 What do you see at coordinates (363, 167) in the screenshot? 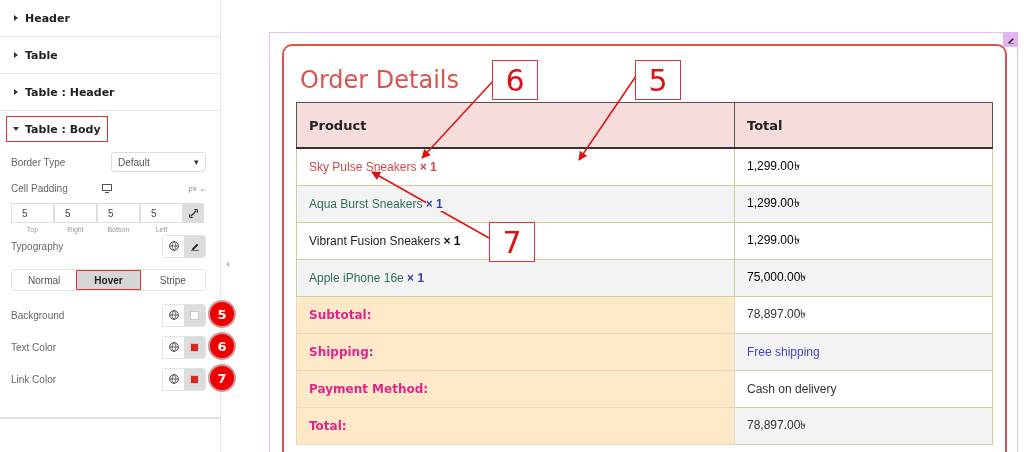
I see `product-link: Sky Pulse Sneakers` at bounding box center [363, 167].